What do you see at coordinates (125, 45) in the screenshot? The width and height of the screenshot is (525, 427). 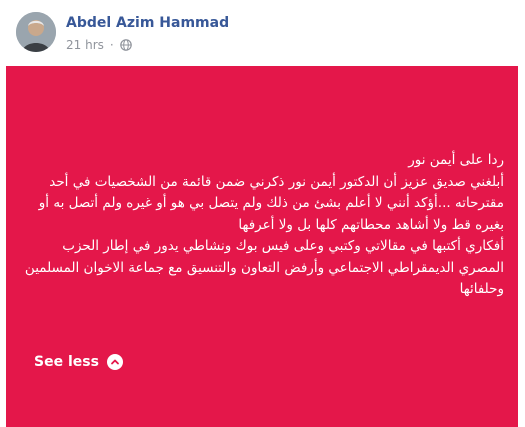 I see `globe-icon` at bounding box center [125, 45].